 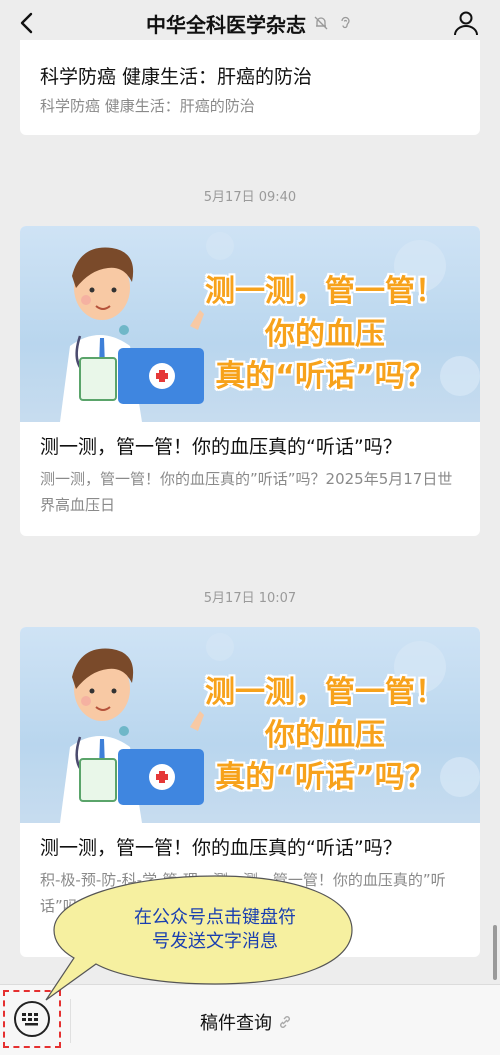 What do you see at coordinates (176, 77) in the screenshot?
I see `article-title: 科学防癌 健康生活：肝癌的防治` at bounding box center [176, 77].